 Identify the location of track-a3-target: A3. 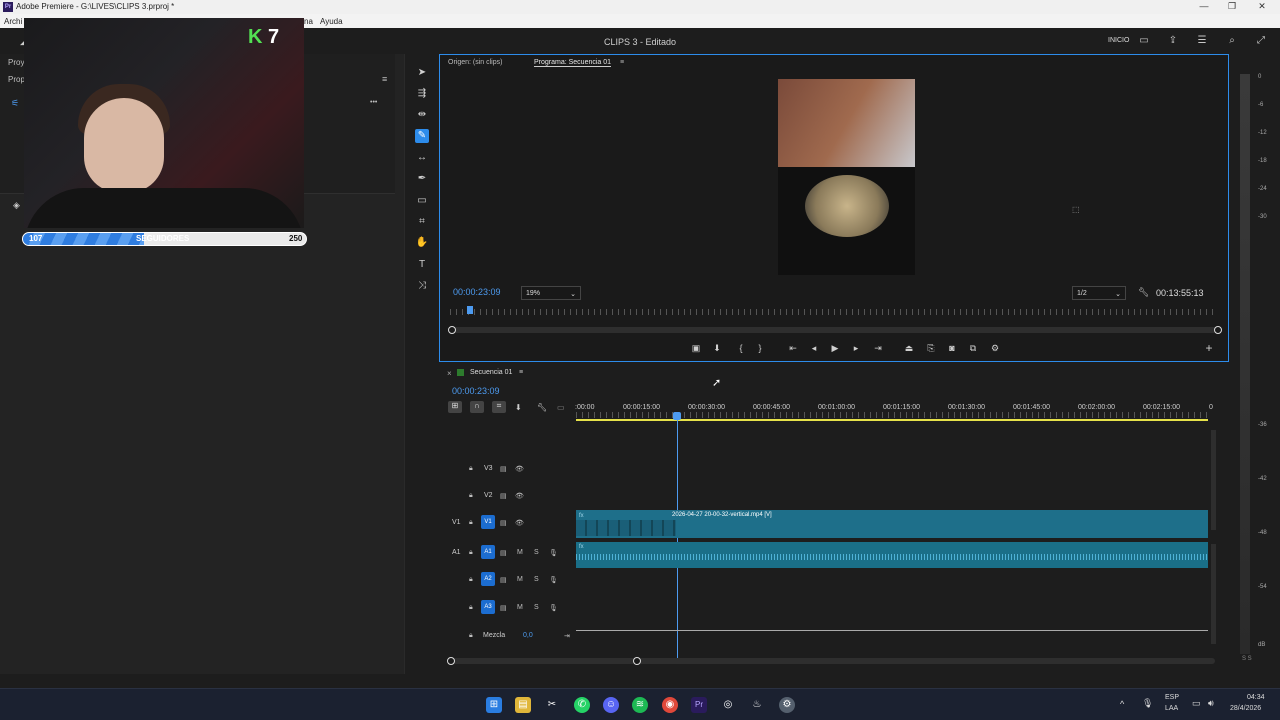
(488, 607).